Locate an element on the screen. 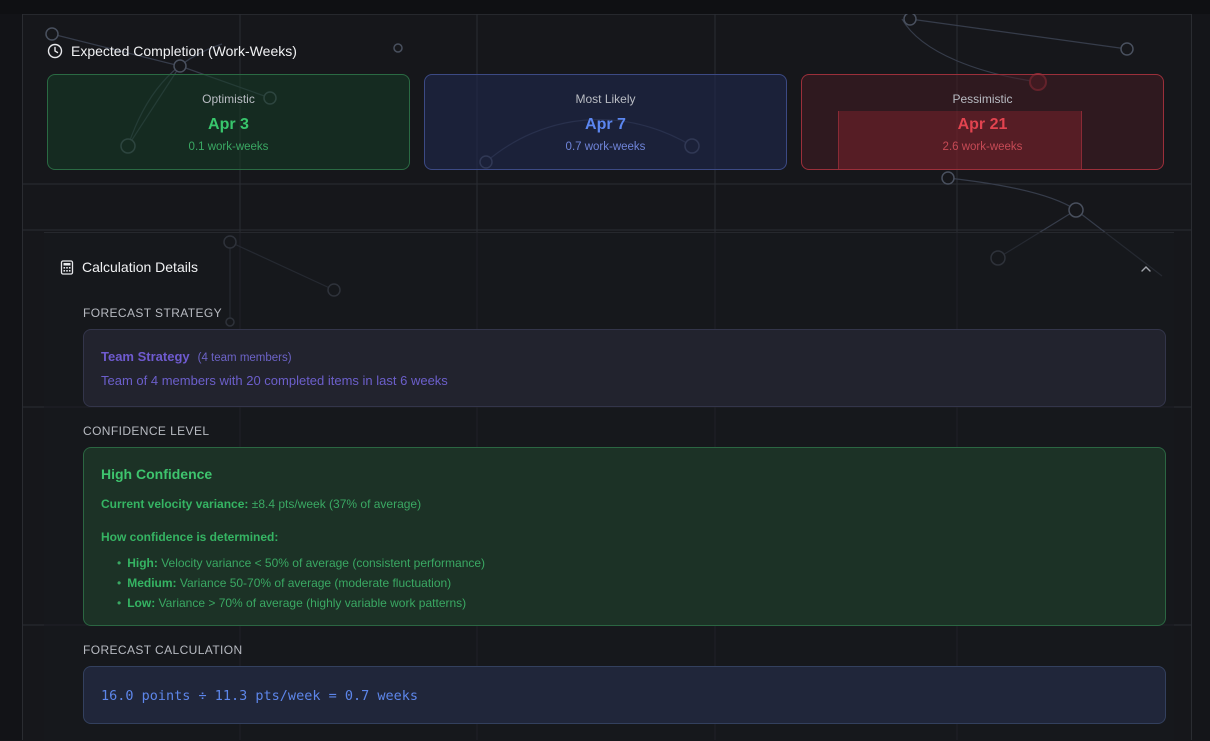 This screenshot has width=1210, height=741. rule-level: High: is located at coordinates (142, 563).